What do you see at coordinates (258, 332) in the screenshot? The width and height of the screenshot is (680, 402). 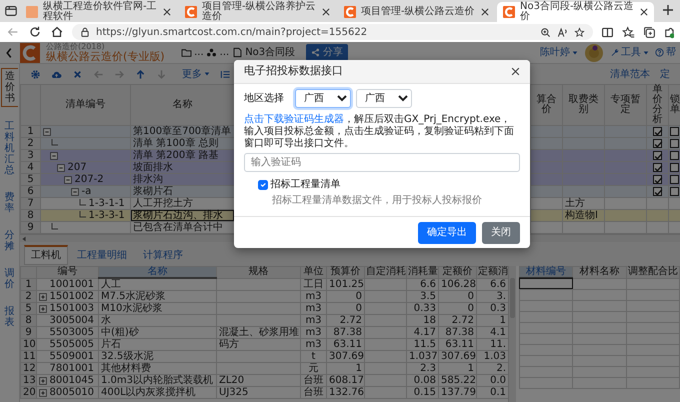 I see `table-cell: 混凝土、砂浆用堆` at bounding box center [258, 332].